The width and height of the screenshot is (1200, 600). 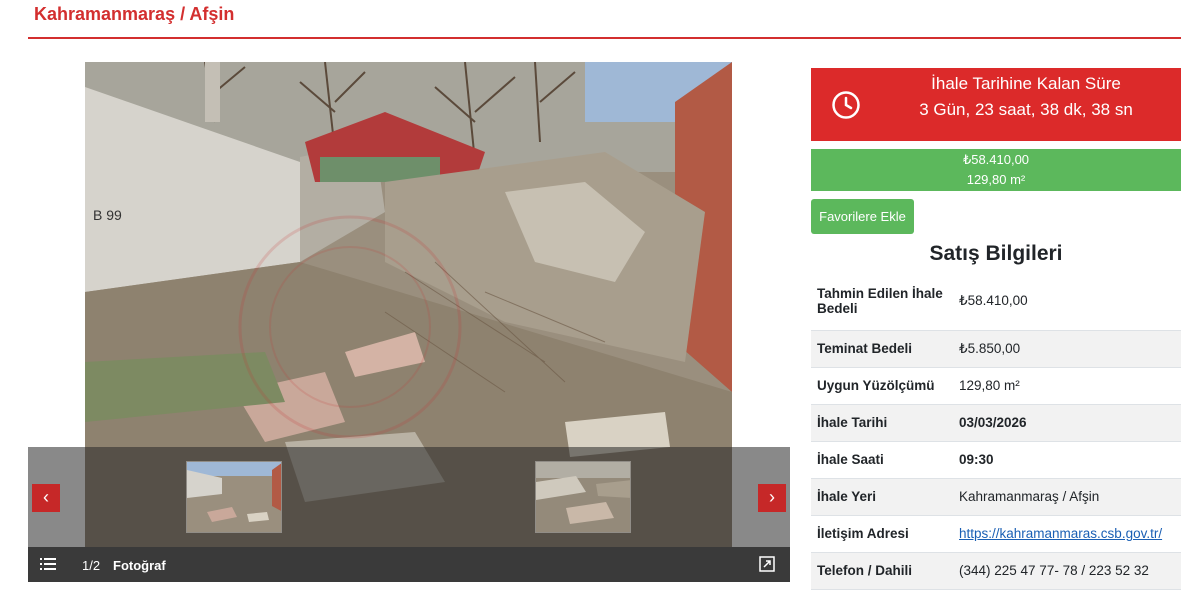 What do you see at coordinates (1026, 109) in the screenshot?
I see `countdown-value: 3 Gün, 23 saat, 38 dk, 38 sn` at bounding box center [1026, 109].